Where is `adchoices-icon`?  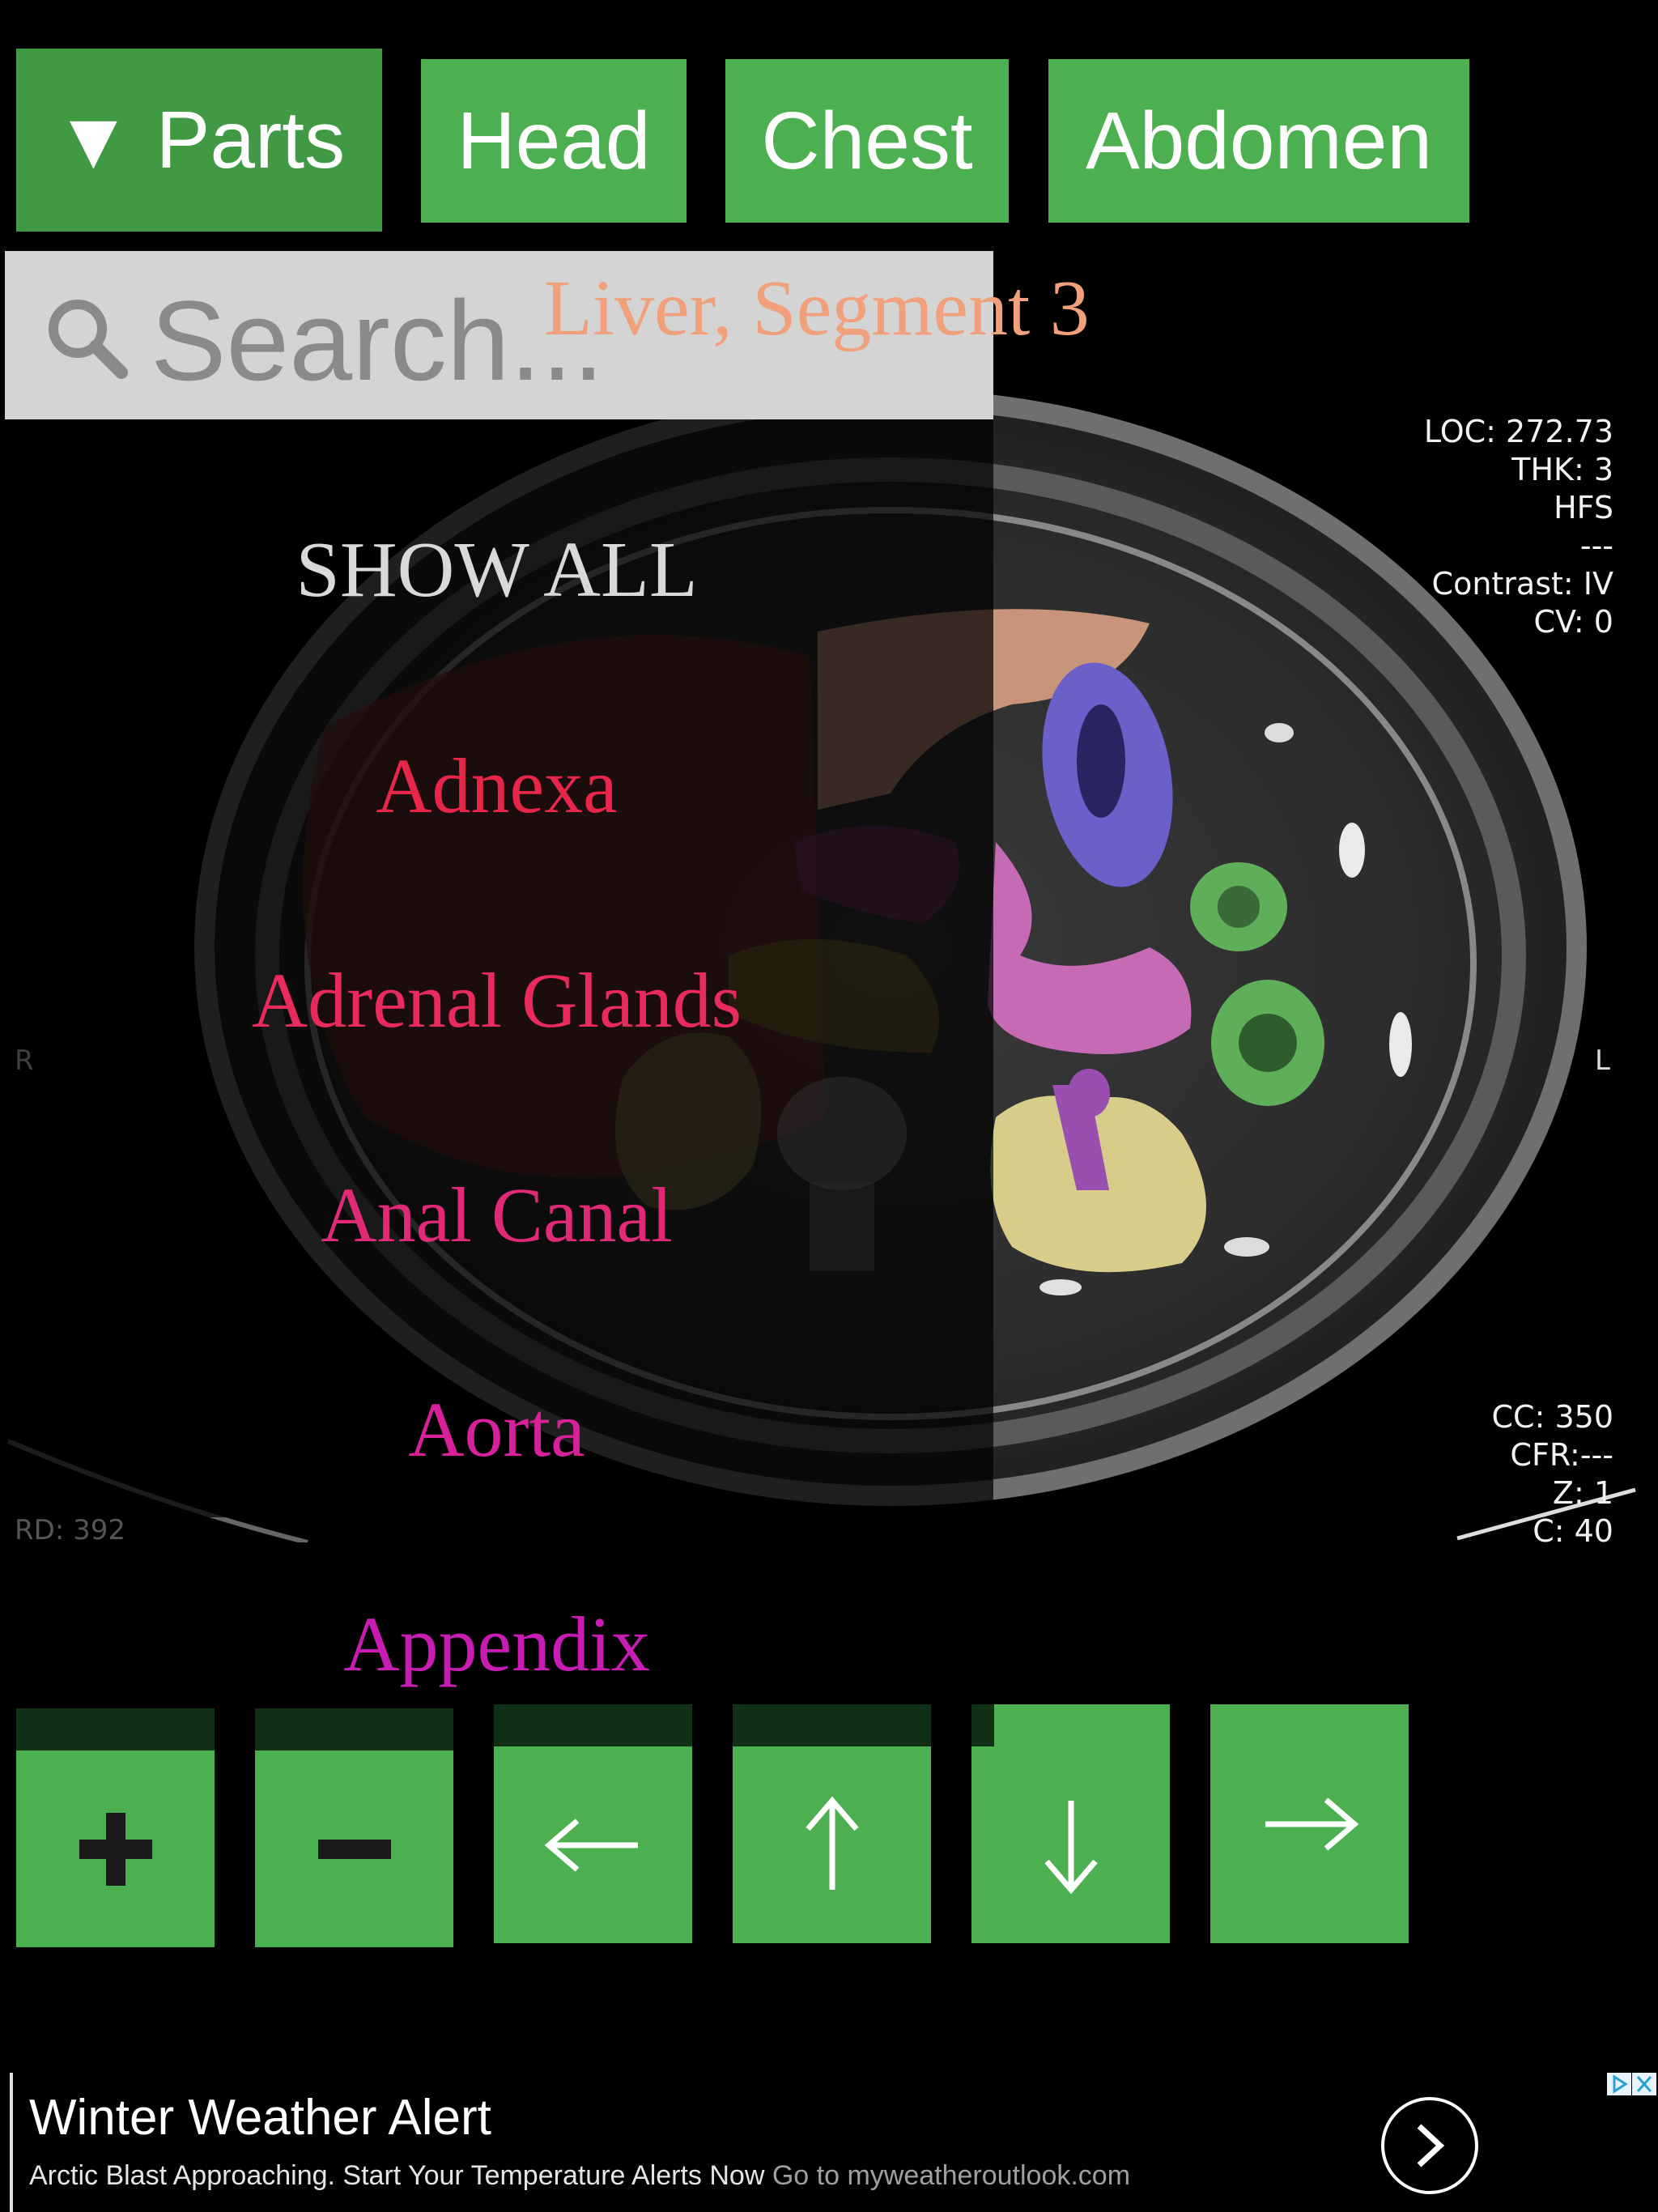 adchoices-icon is located at coordinates (1619, 2084).